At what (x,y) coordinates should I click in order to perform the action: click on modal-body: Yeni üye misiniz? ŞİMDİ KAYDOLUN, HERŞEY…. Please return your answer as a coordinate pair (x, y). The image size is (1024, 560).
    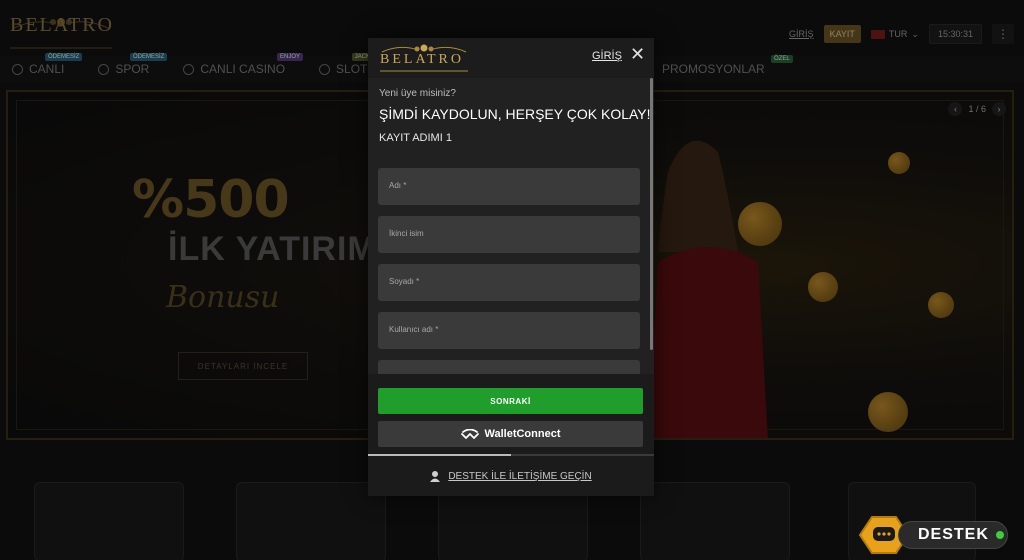
    Looking at the image, I should click on (511, 226).